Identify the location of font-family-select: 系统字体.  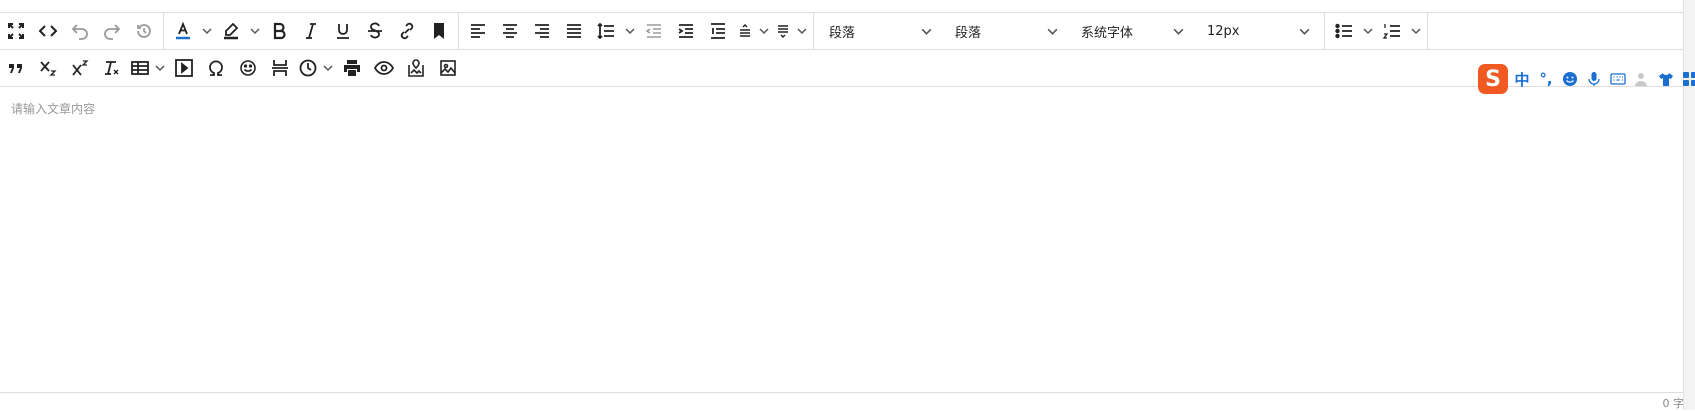
(1132, 31).